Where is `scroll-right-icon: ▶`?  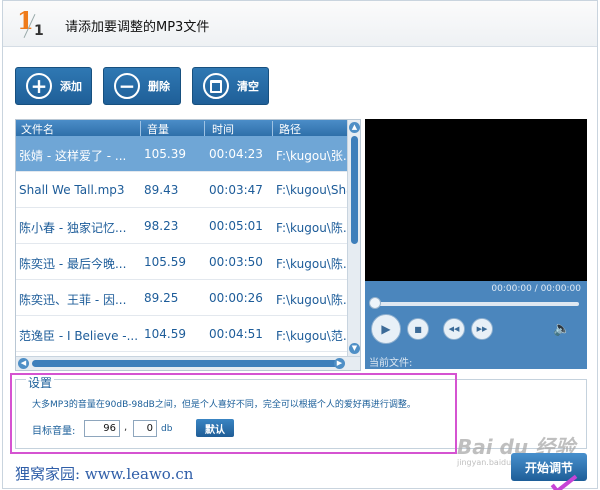 scroll-right-icon: ▶ is located at coordinates (339, 363).